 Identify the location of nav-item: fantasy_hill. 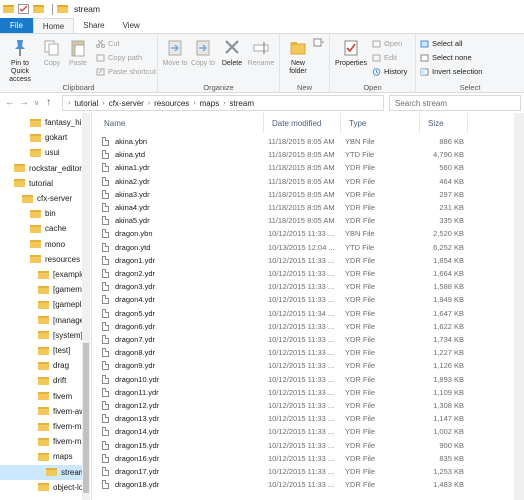
(42, 122).